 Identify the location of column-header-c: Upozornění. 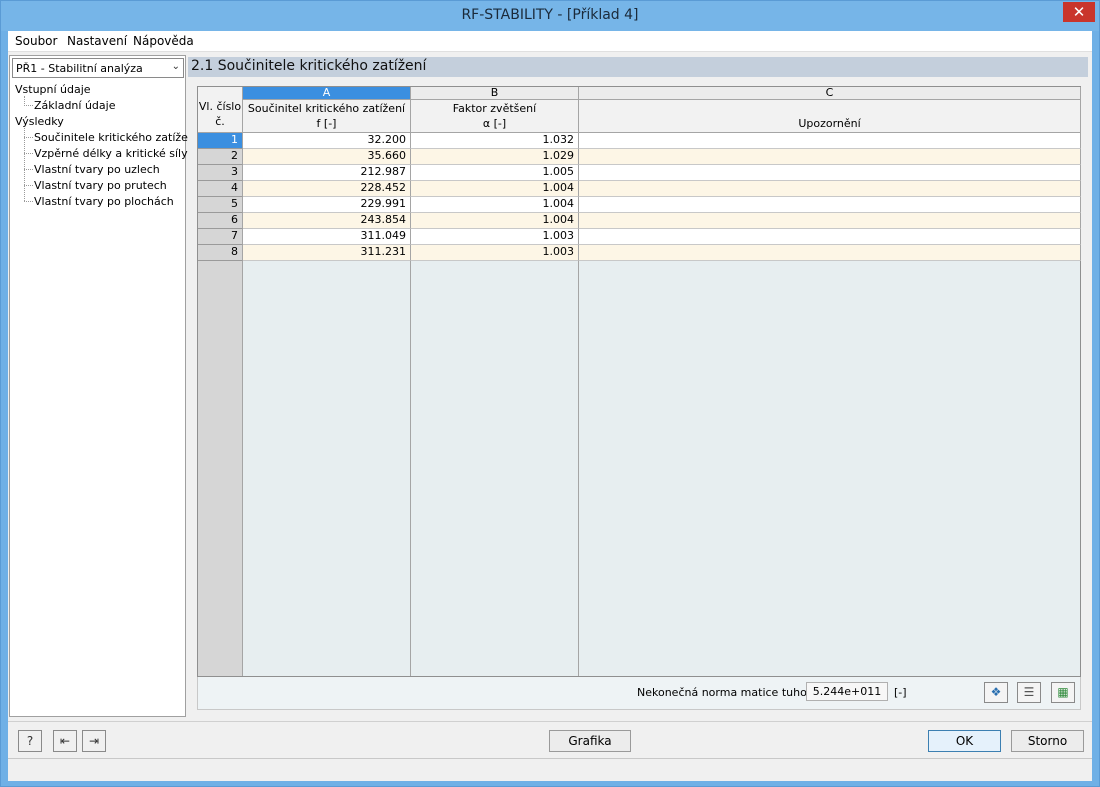
(830, 116).